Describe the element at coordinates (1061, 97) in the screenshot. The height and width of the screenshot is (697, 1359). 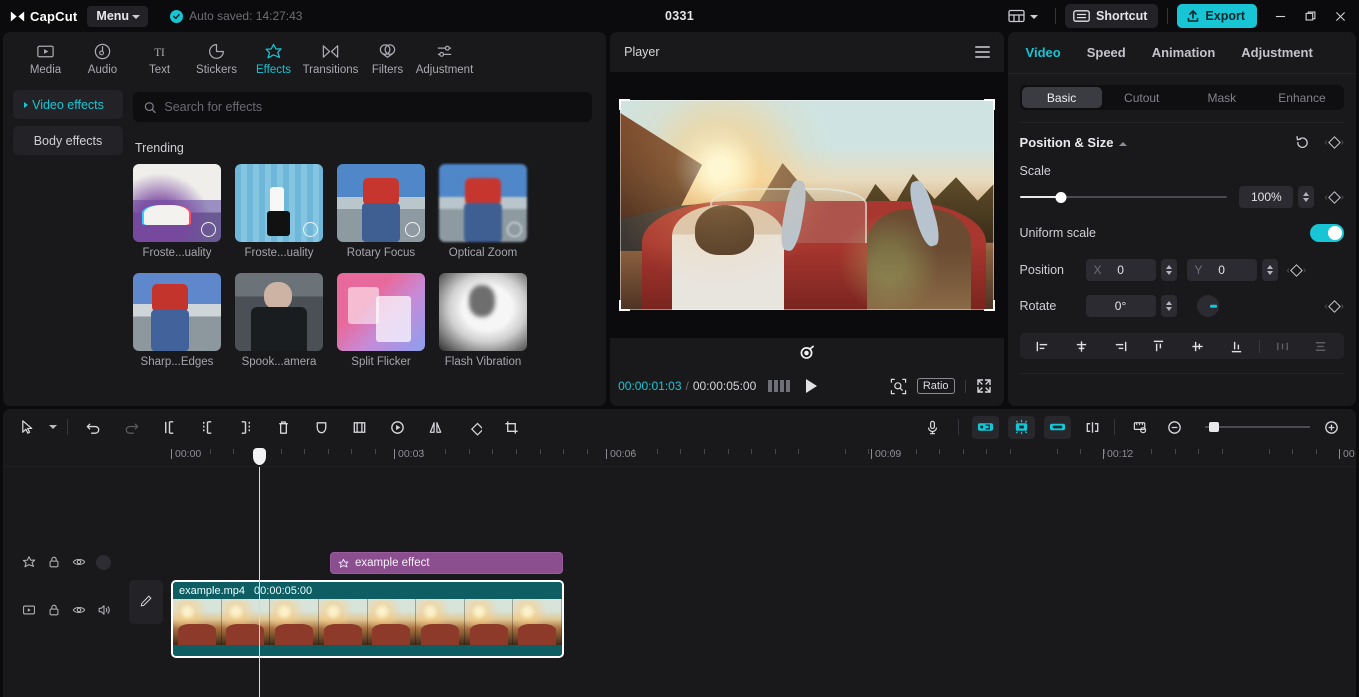
I see `subtab-basic: Basic` at that location.